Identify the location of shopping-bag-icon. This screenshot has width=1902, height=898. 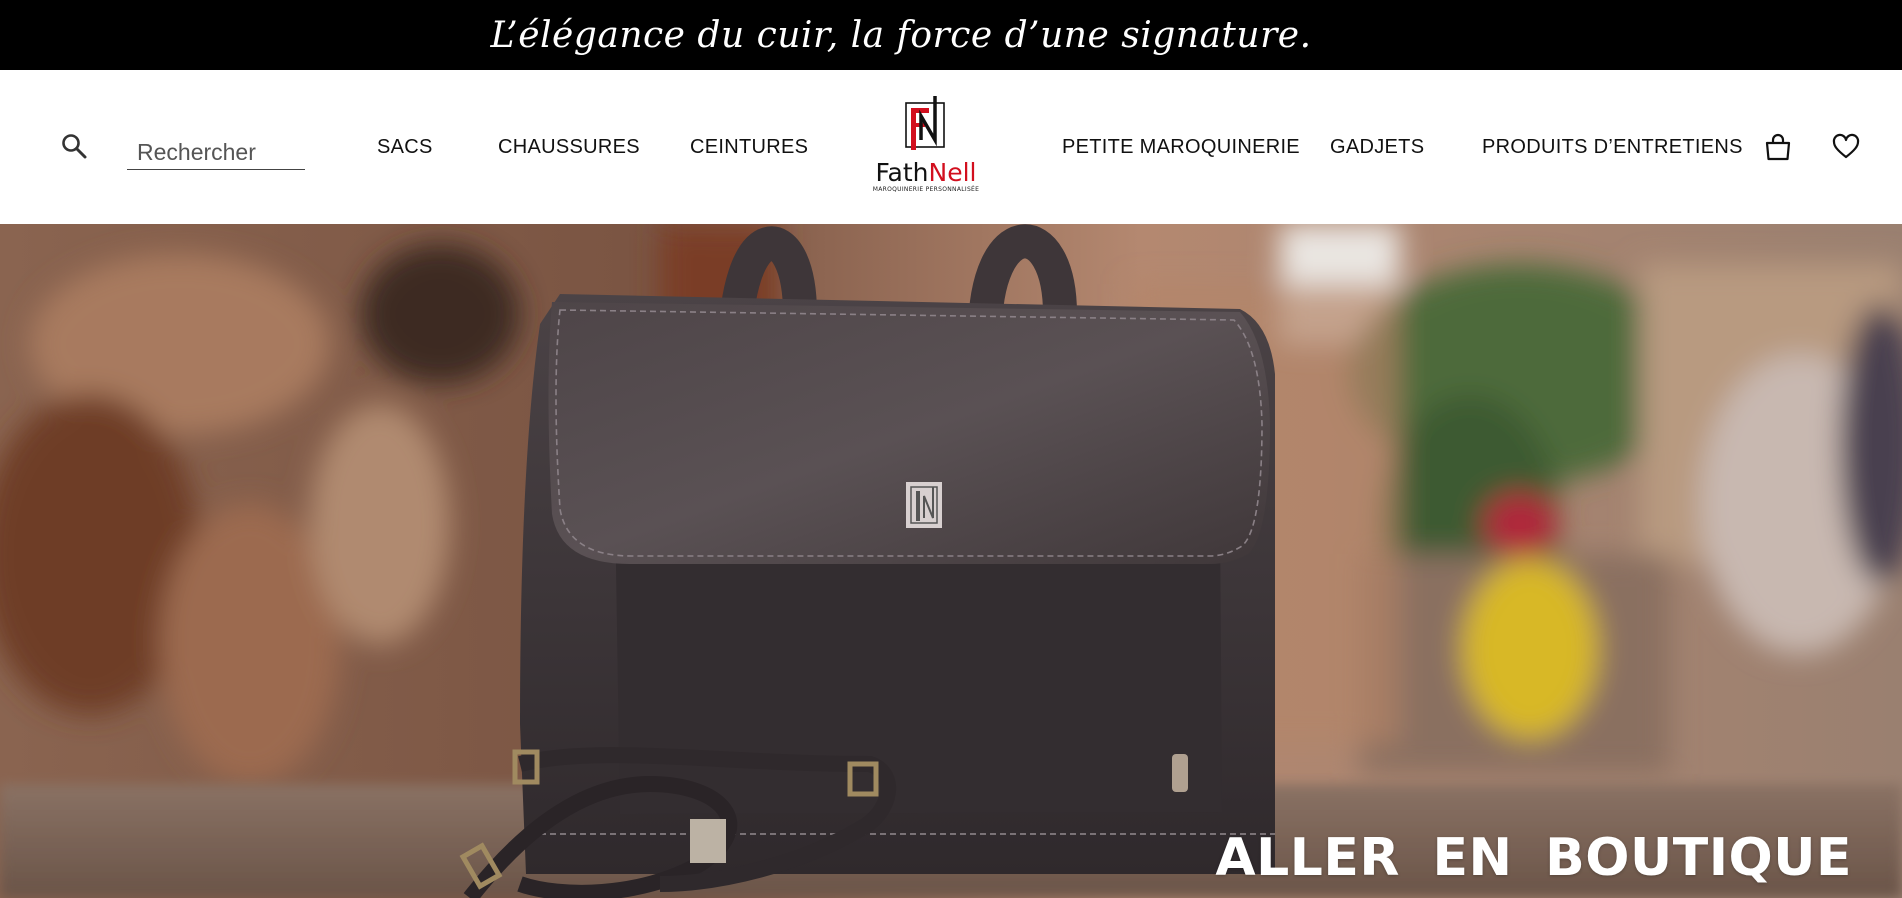
(1778, 147).